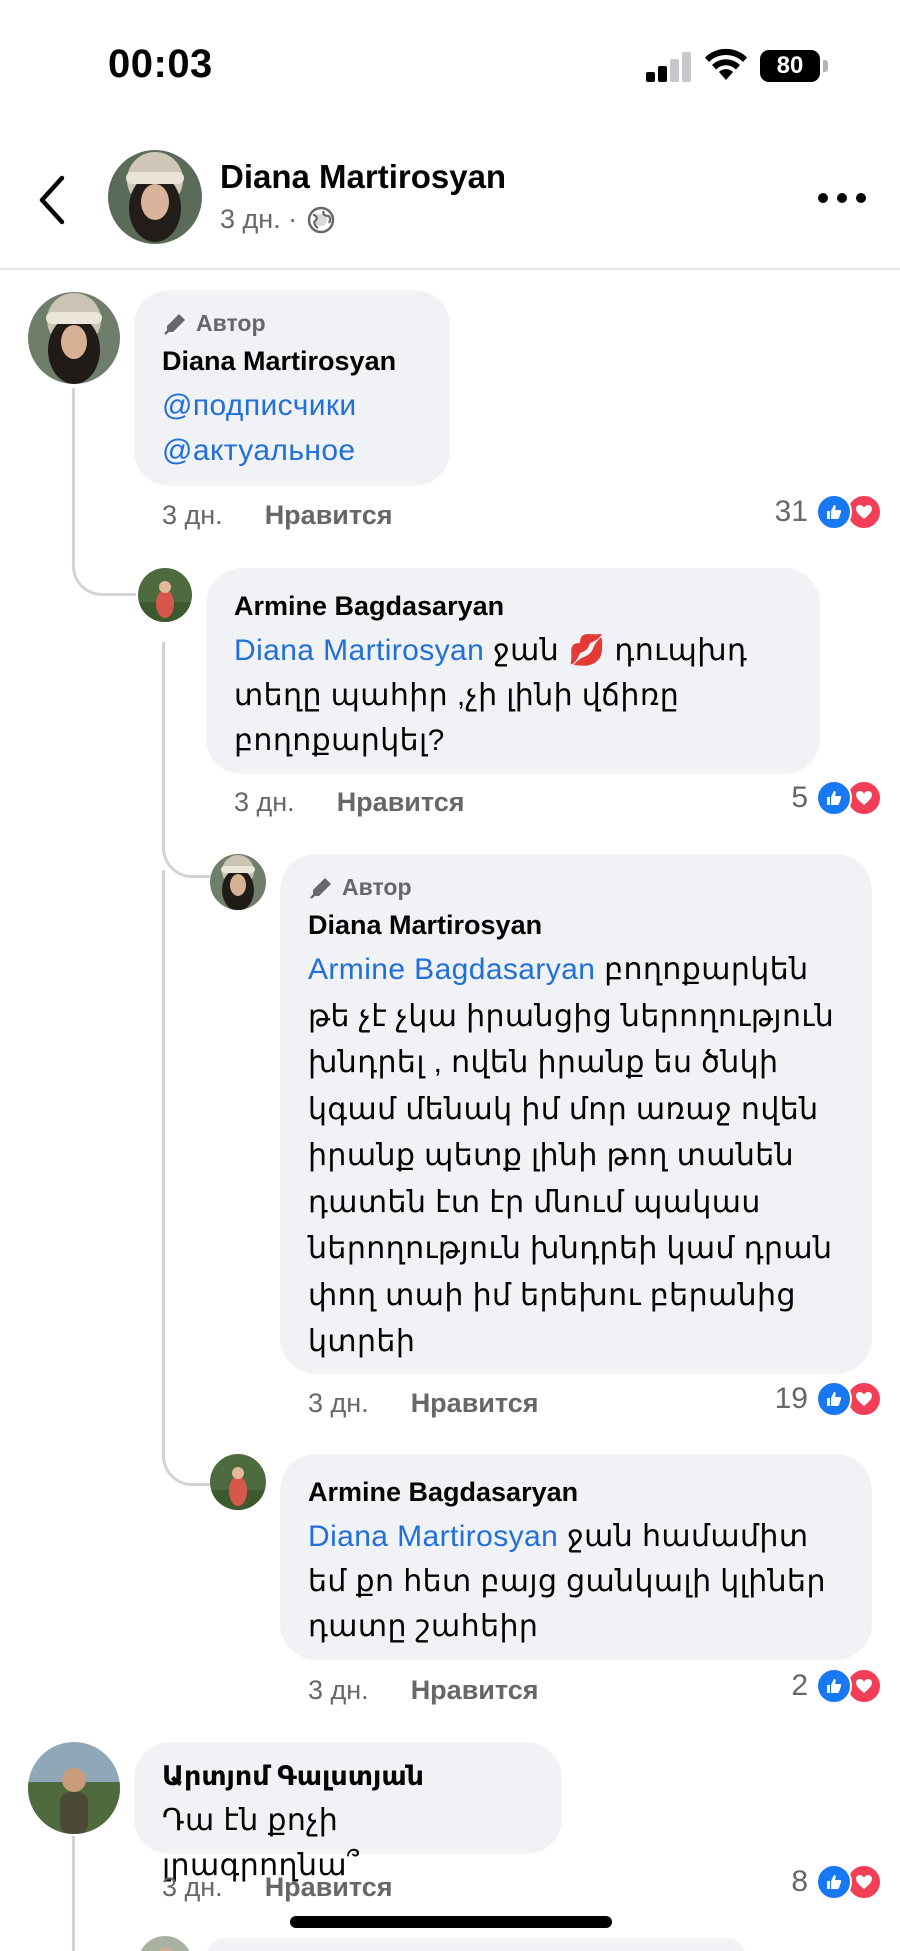  I want to click on reaction-summary: 19, so click(828, 1399).